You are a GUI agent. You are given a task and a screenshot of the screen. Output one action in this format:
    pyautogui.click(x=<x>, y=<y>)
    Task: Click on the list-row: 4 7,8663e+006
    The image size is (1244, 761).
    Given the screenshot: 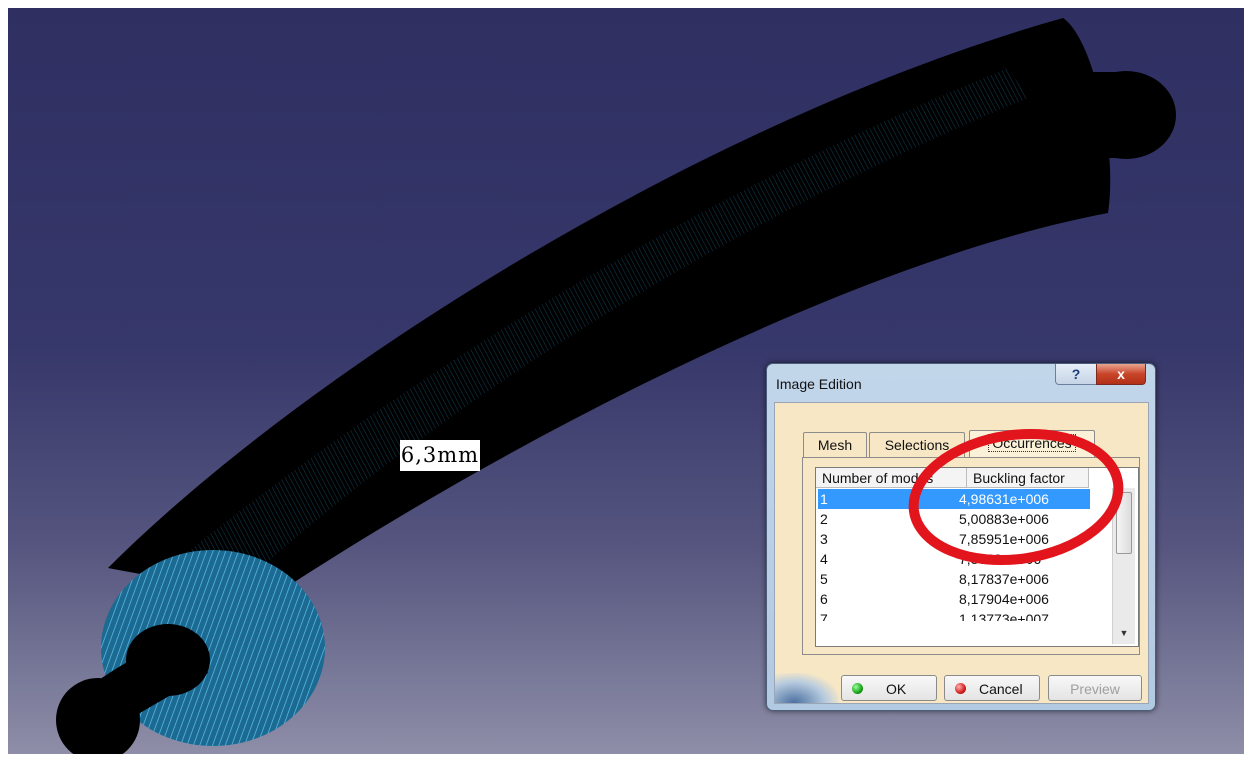 What is the action you would take?
    pyautogui.click(x=954, y=559)
    